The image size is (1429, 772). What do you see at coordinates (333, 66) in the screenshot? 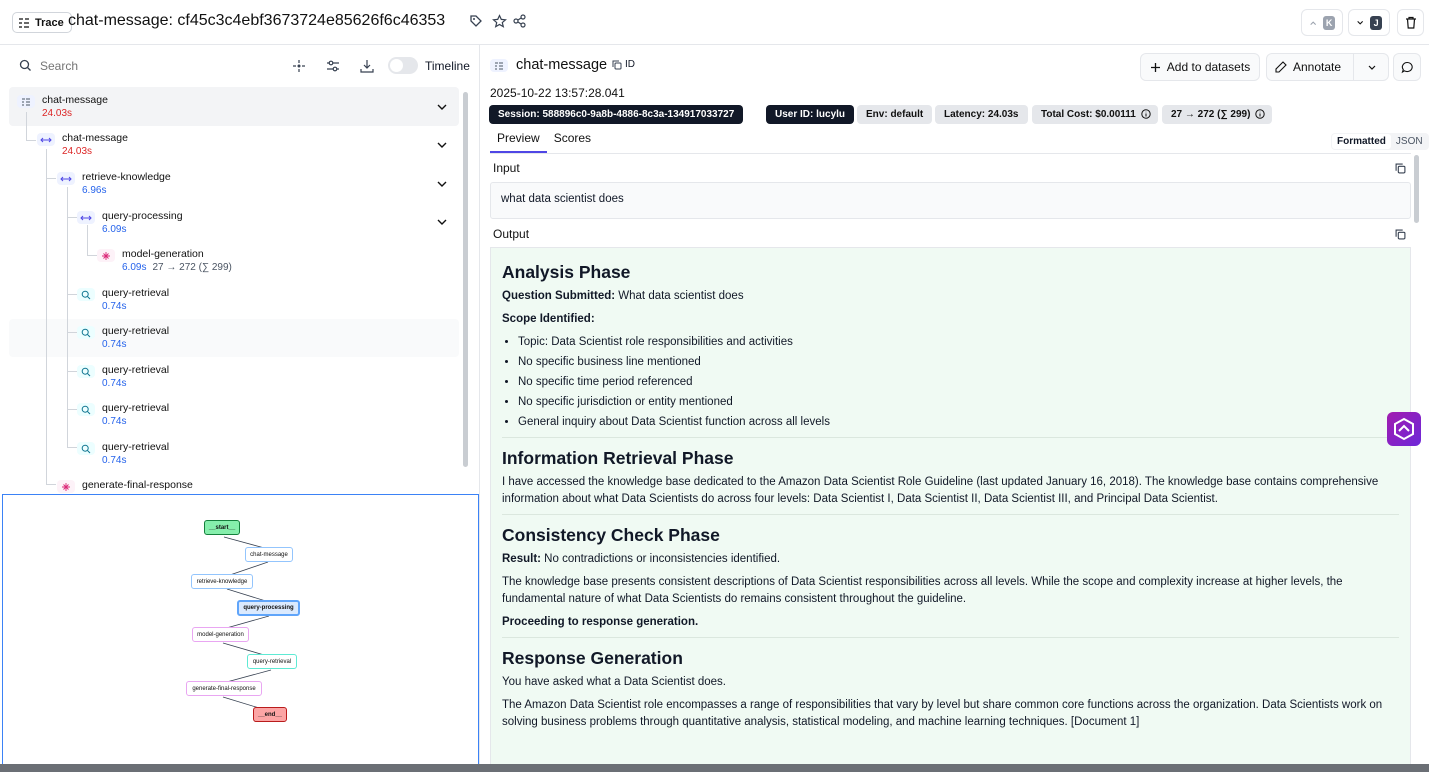
I see `settings-sliders-icon` at bounding box center [333, 66].